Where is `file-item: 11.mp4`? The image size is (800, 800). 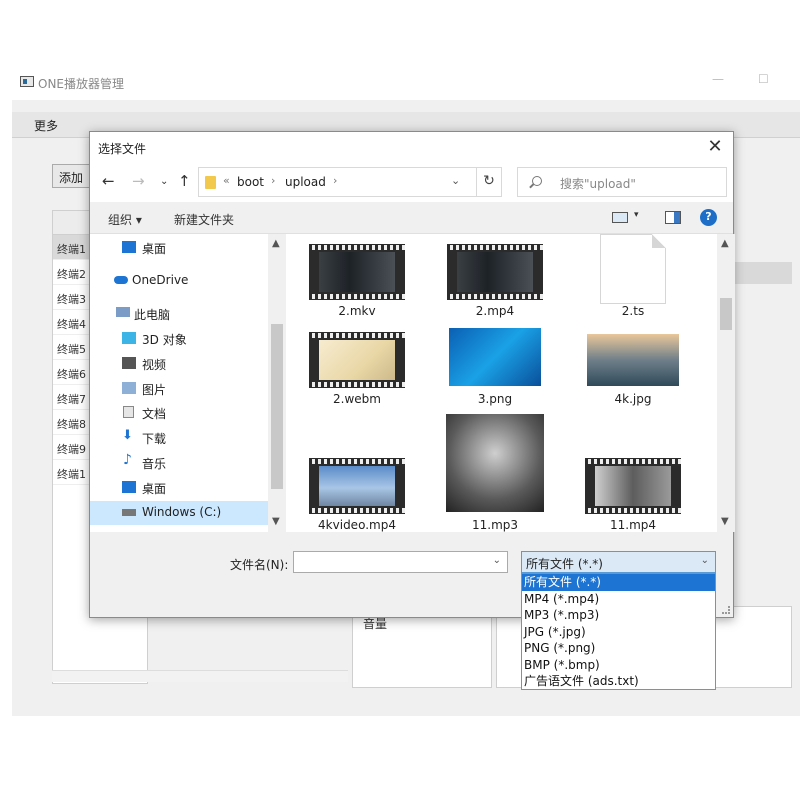
file-item: 11.mp4 is located at coordinates (633, 495).